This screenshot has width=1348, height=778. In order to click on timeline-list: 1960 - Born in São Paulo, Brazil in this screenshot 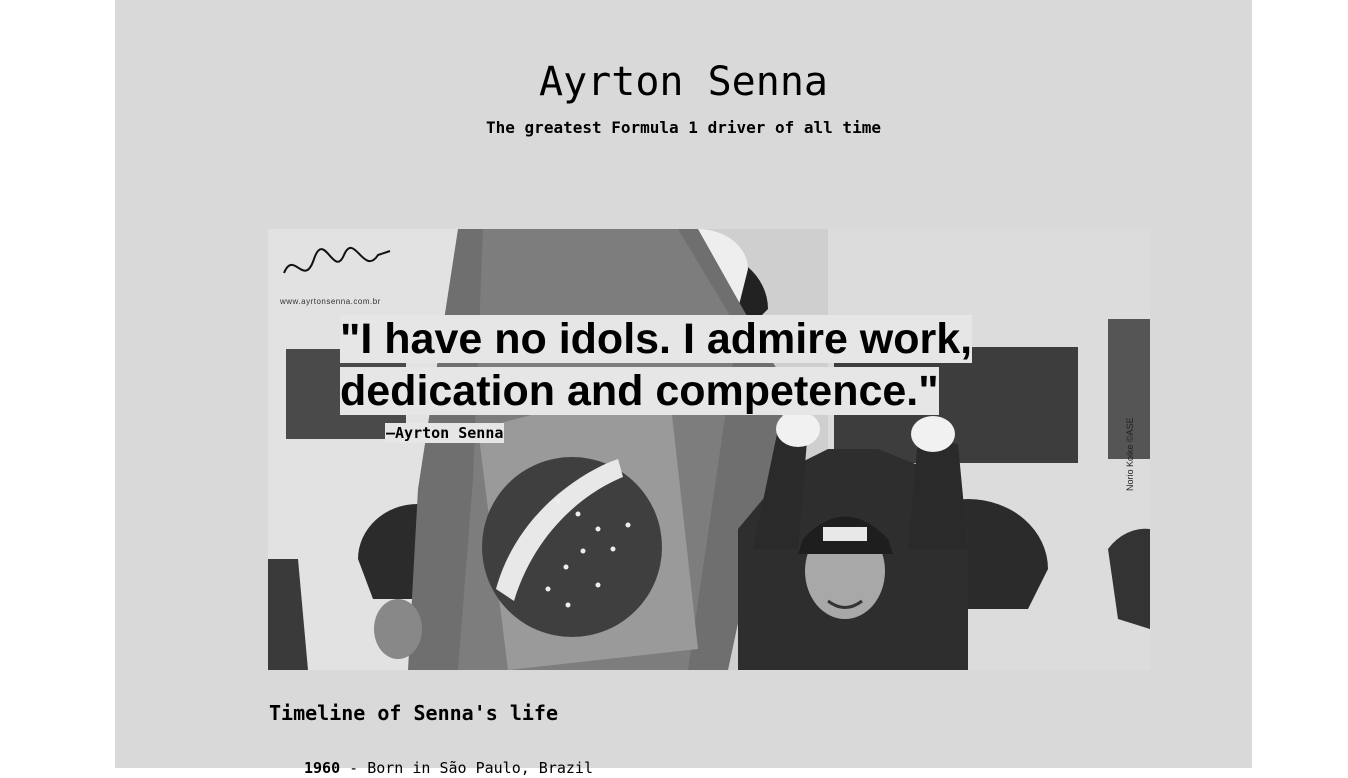, I will do `click(431, 768)`.